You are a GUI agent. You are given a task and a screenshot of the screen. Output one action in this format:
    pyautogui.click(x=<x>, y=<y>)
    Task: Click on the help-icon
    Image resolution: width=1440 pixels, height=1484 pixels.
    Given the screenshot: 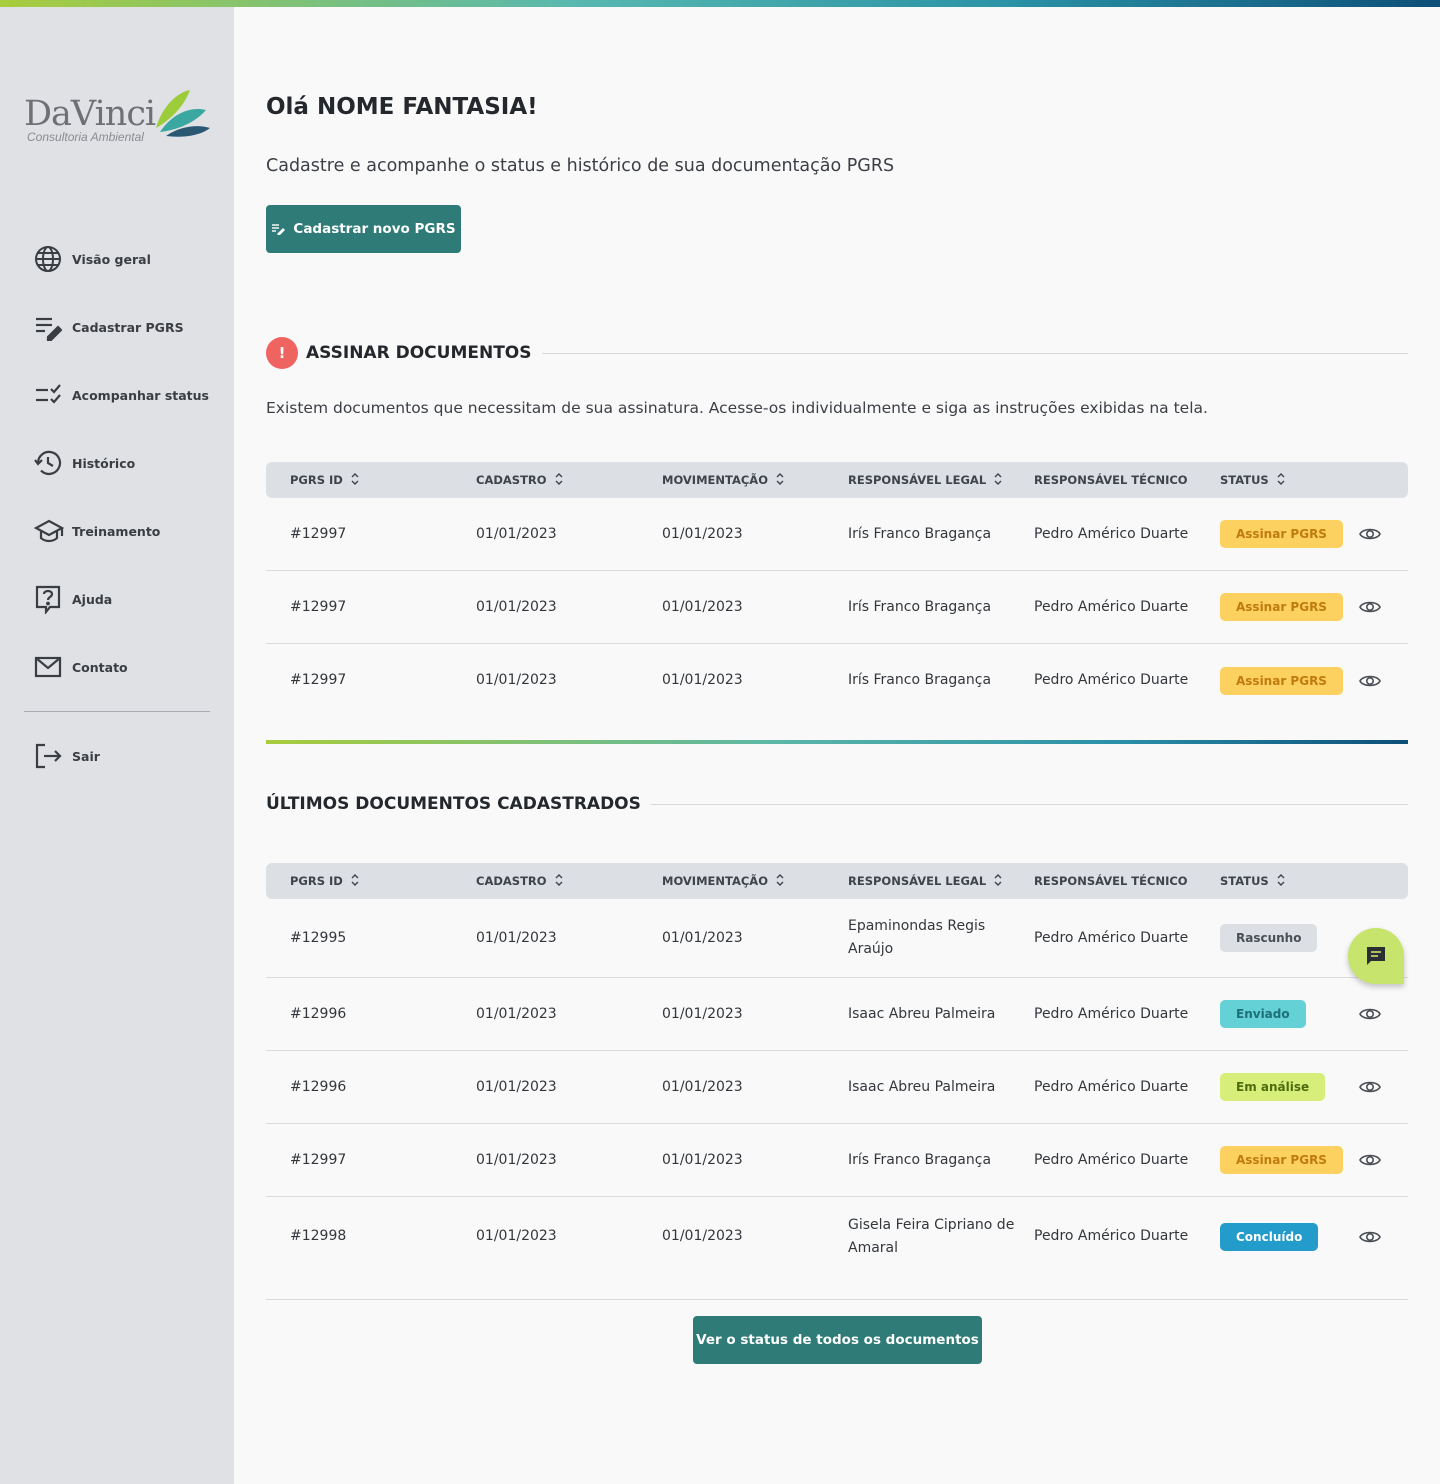 What is the action you would take?
    pyautogui.click(x=48, y=599)
    